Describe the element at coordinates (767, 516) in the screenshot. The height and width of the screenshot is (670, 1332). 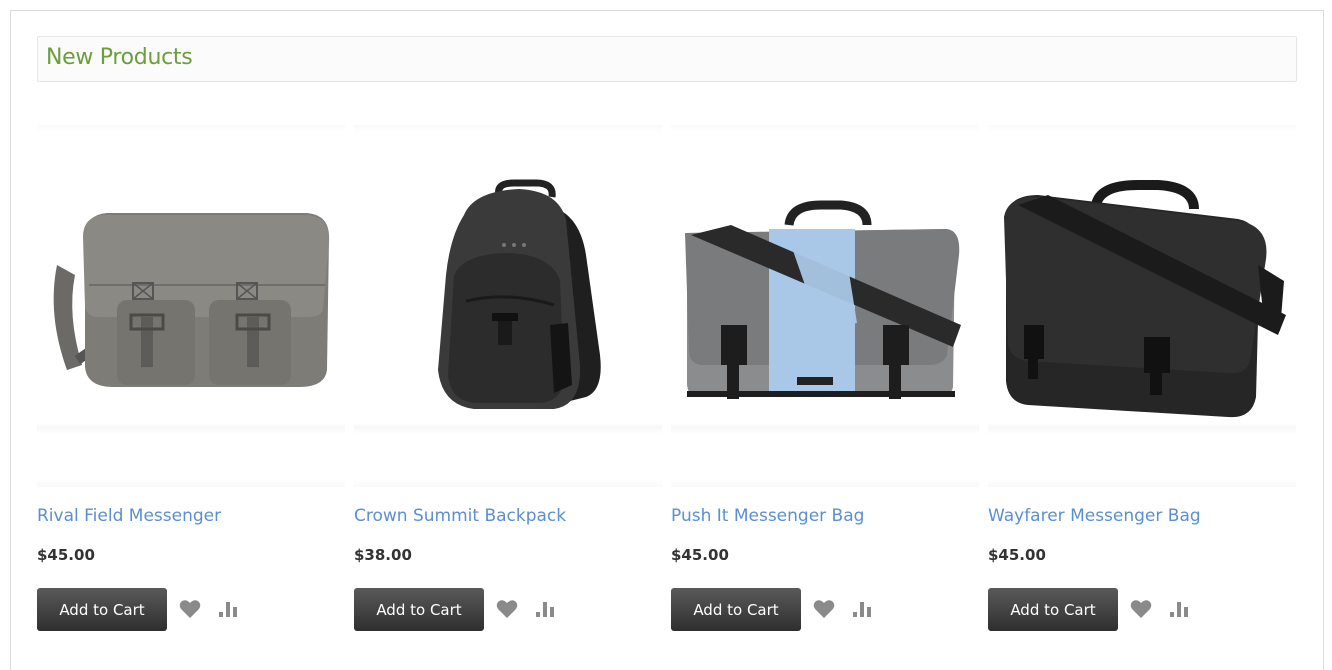
I see `product-name-link: Push It Messenger Bag` at that location.